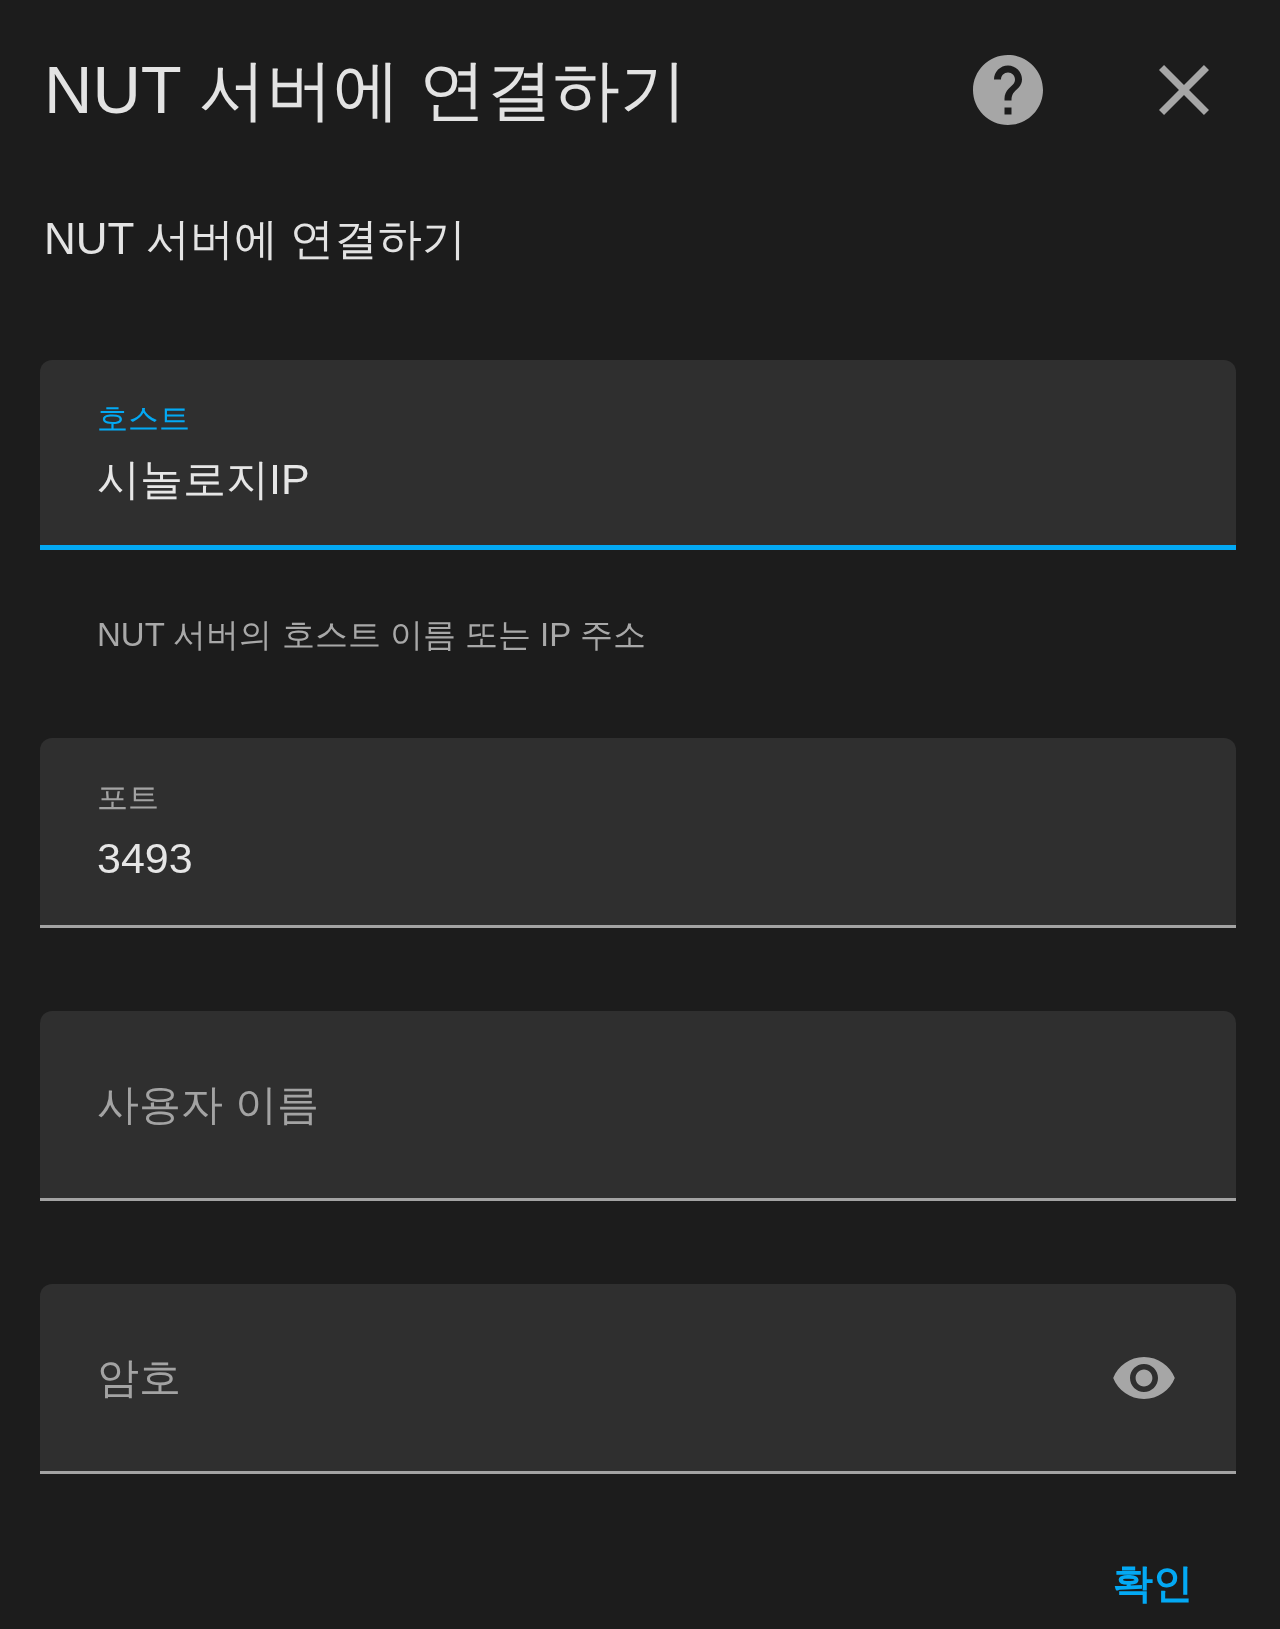  I want to click on help-icon, so click(1008, 90).